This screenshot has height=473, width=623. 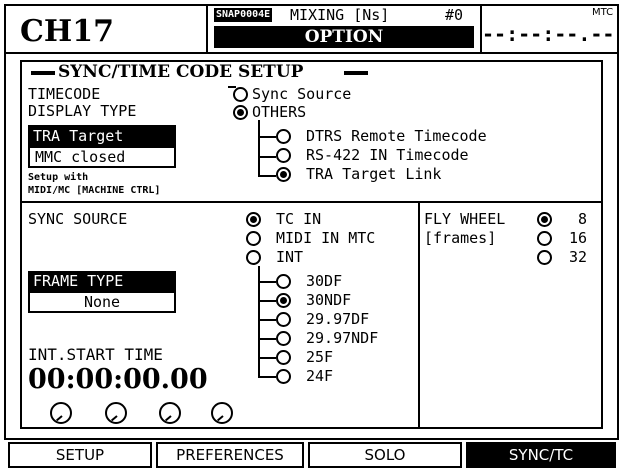 What do you see at coordinates (253, 238) in the screenshot?
I see `radio-midi-mtc` at bounding box center [253, 238].